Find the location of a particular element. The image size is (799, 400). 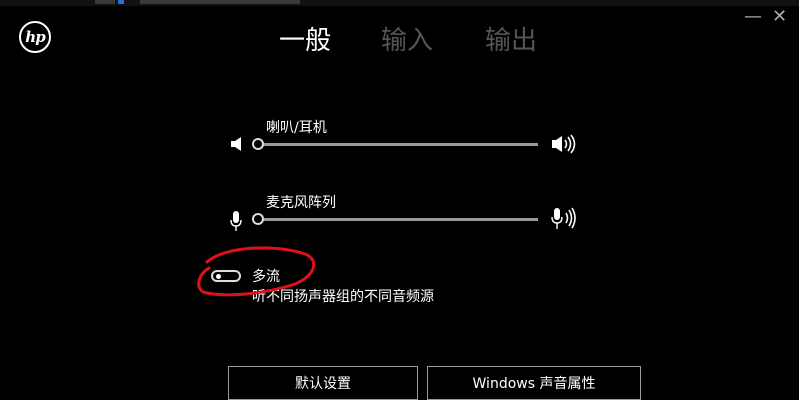

windows-sound-properties-button: Windows 声音属性 is located at coordinates (534, 383).